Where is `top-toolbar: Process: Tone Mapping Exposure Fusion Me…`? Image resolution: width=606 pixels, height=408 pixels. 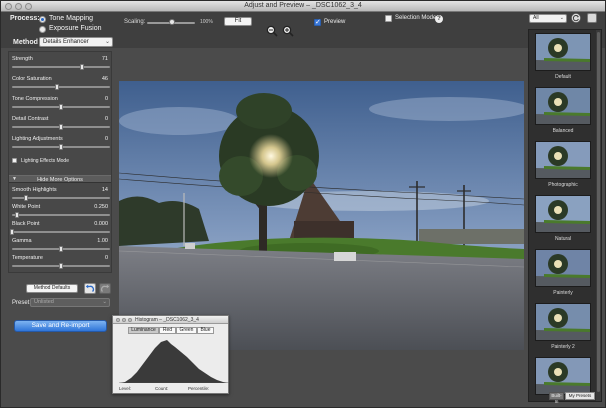 top-toolbar: Process: Tone Mapping Exposure Fusion Me… is located at coordinates (303, 30).